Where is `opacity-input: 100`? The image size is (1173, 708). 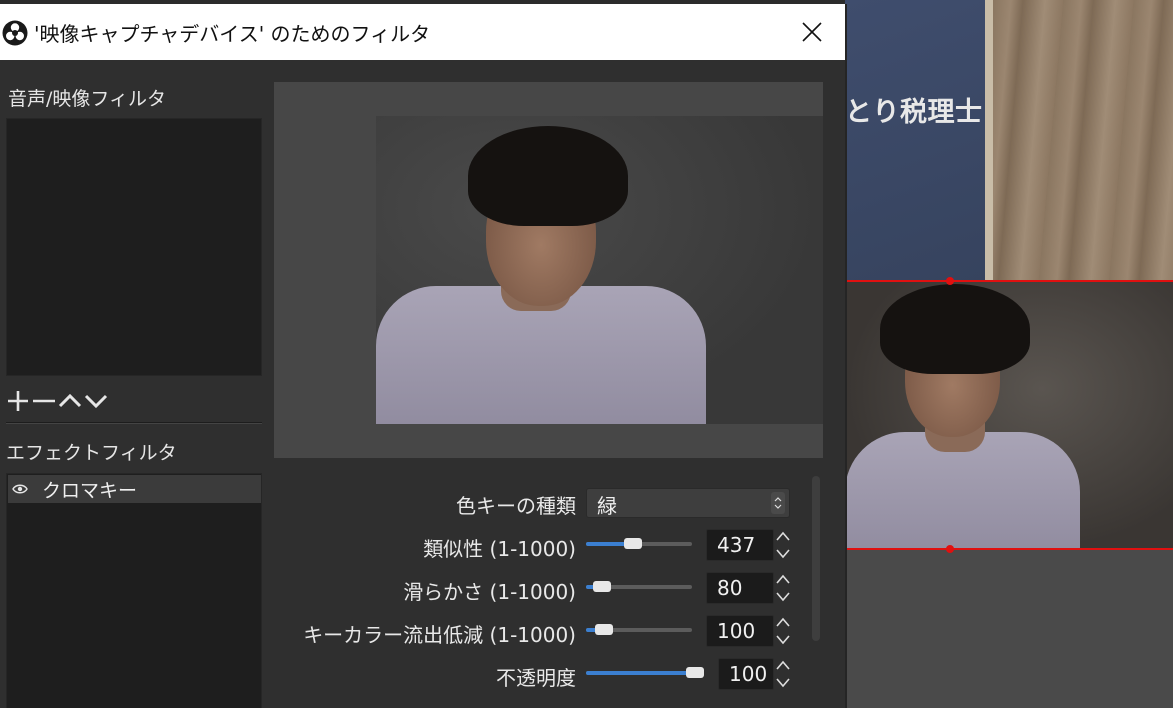
opacity-input: 100 is located at coordinates (746, 674).